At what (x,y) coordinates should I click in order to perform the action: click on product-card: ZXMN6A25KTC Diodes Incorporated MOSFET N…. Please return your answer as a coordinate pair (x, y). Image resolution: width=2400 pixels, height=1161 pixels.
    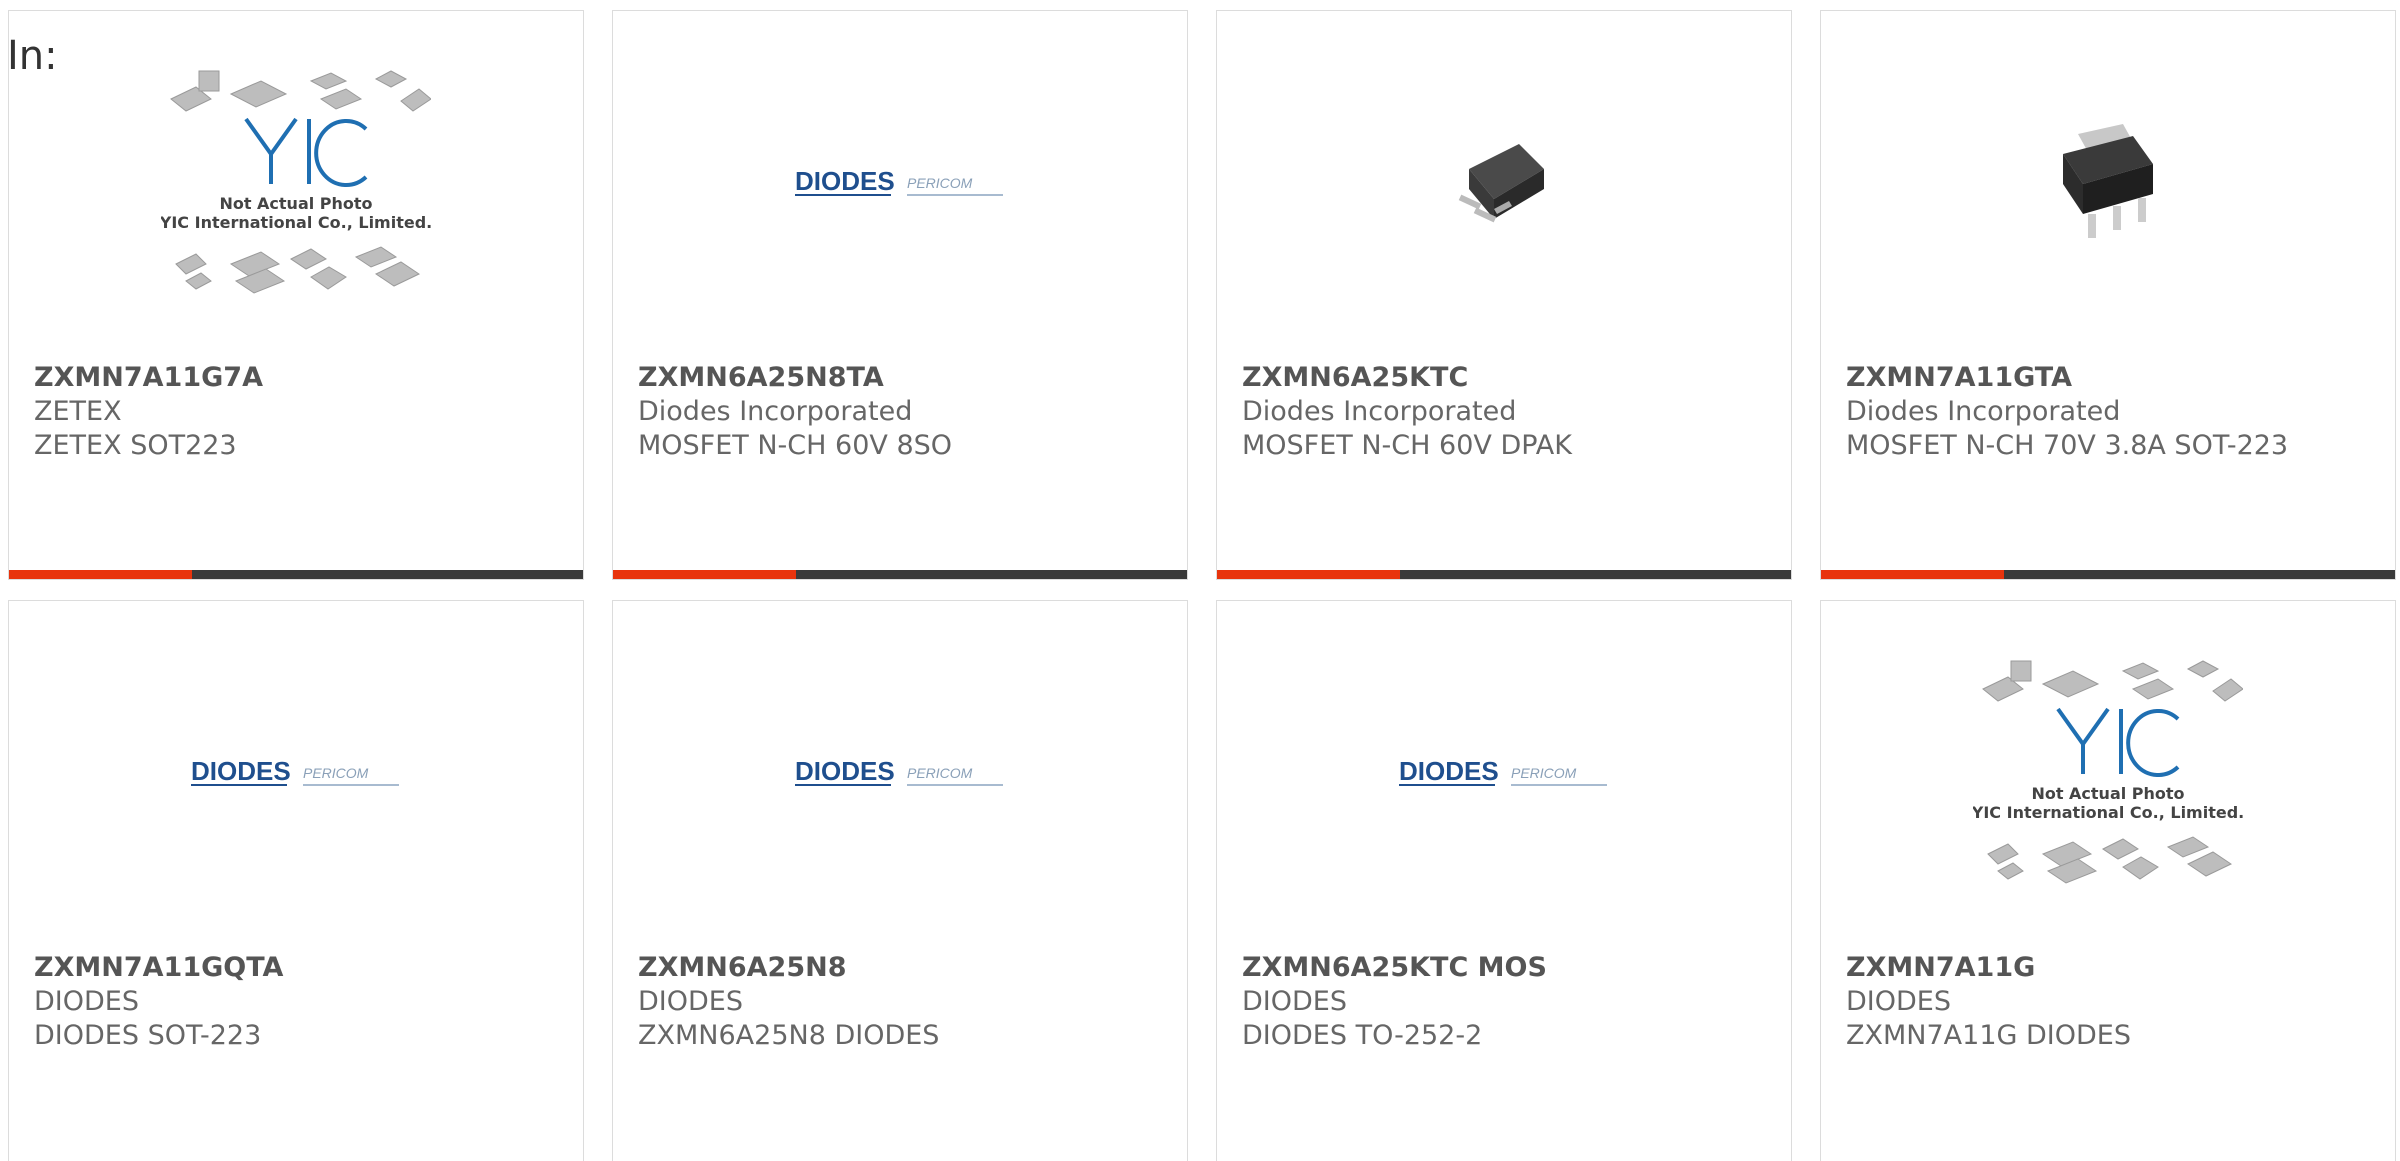
    Looking at the image, I should click on (1504, 295).